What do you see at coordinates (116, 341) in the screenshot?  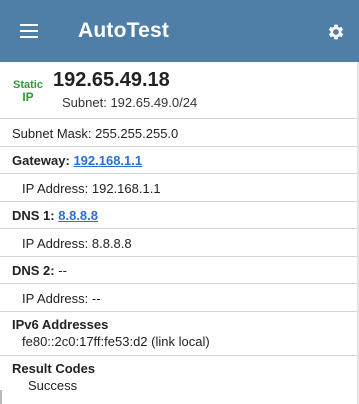 I see `ipv6-value: fe80::2c0:17ff:fe53:d2 (link local)` at bounding box center [116, 341].